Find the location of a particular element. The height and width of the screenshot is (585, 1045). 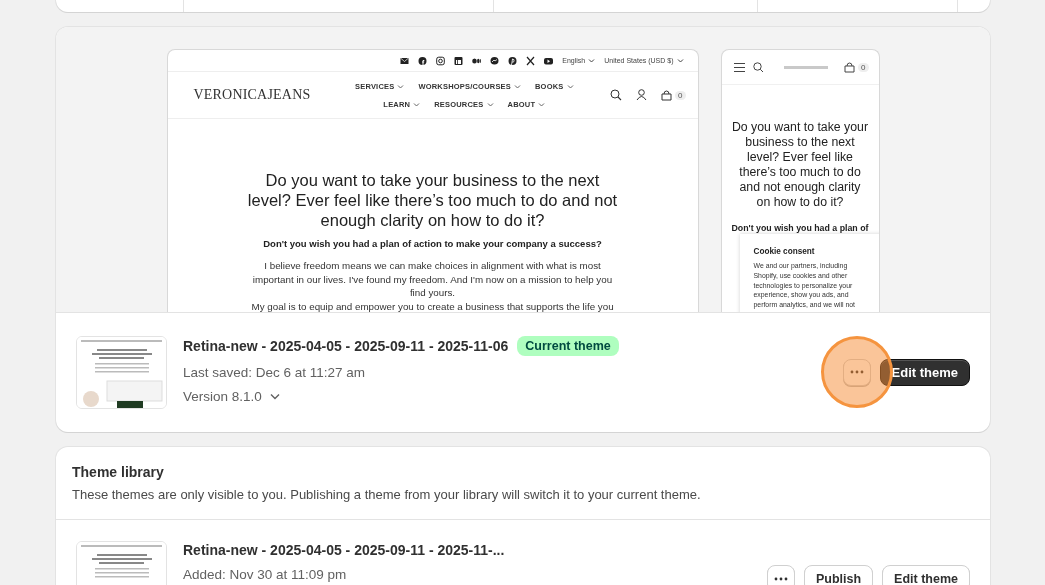

edit-theme-button: Edit theme is located at coordinates (926, 575).